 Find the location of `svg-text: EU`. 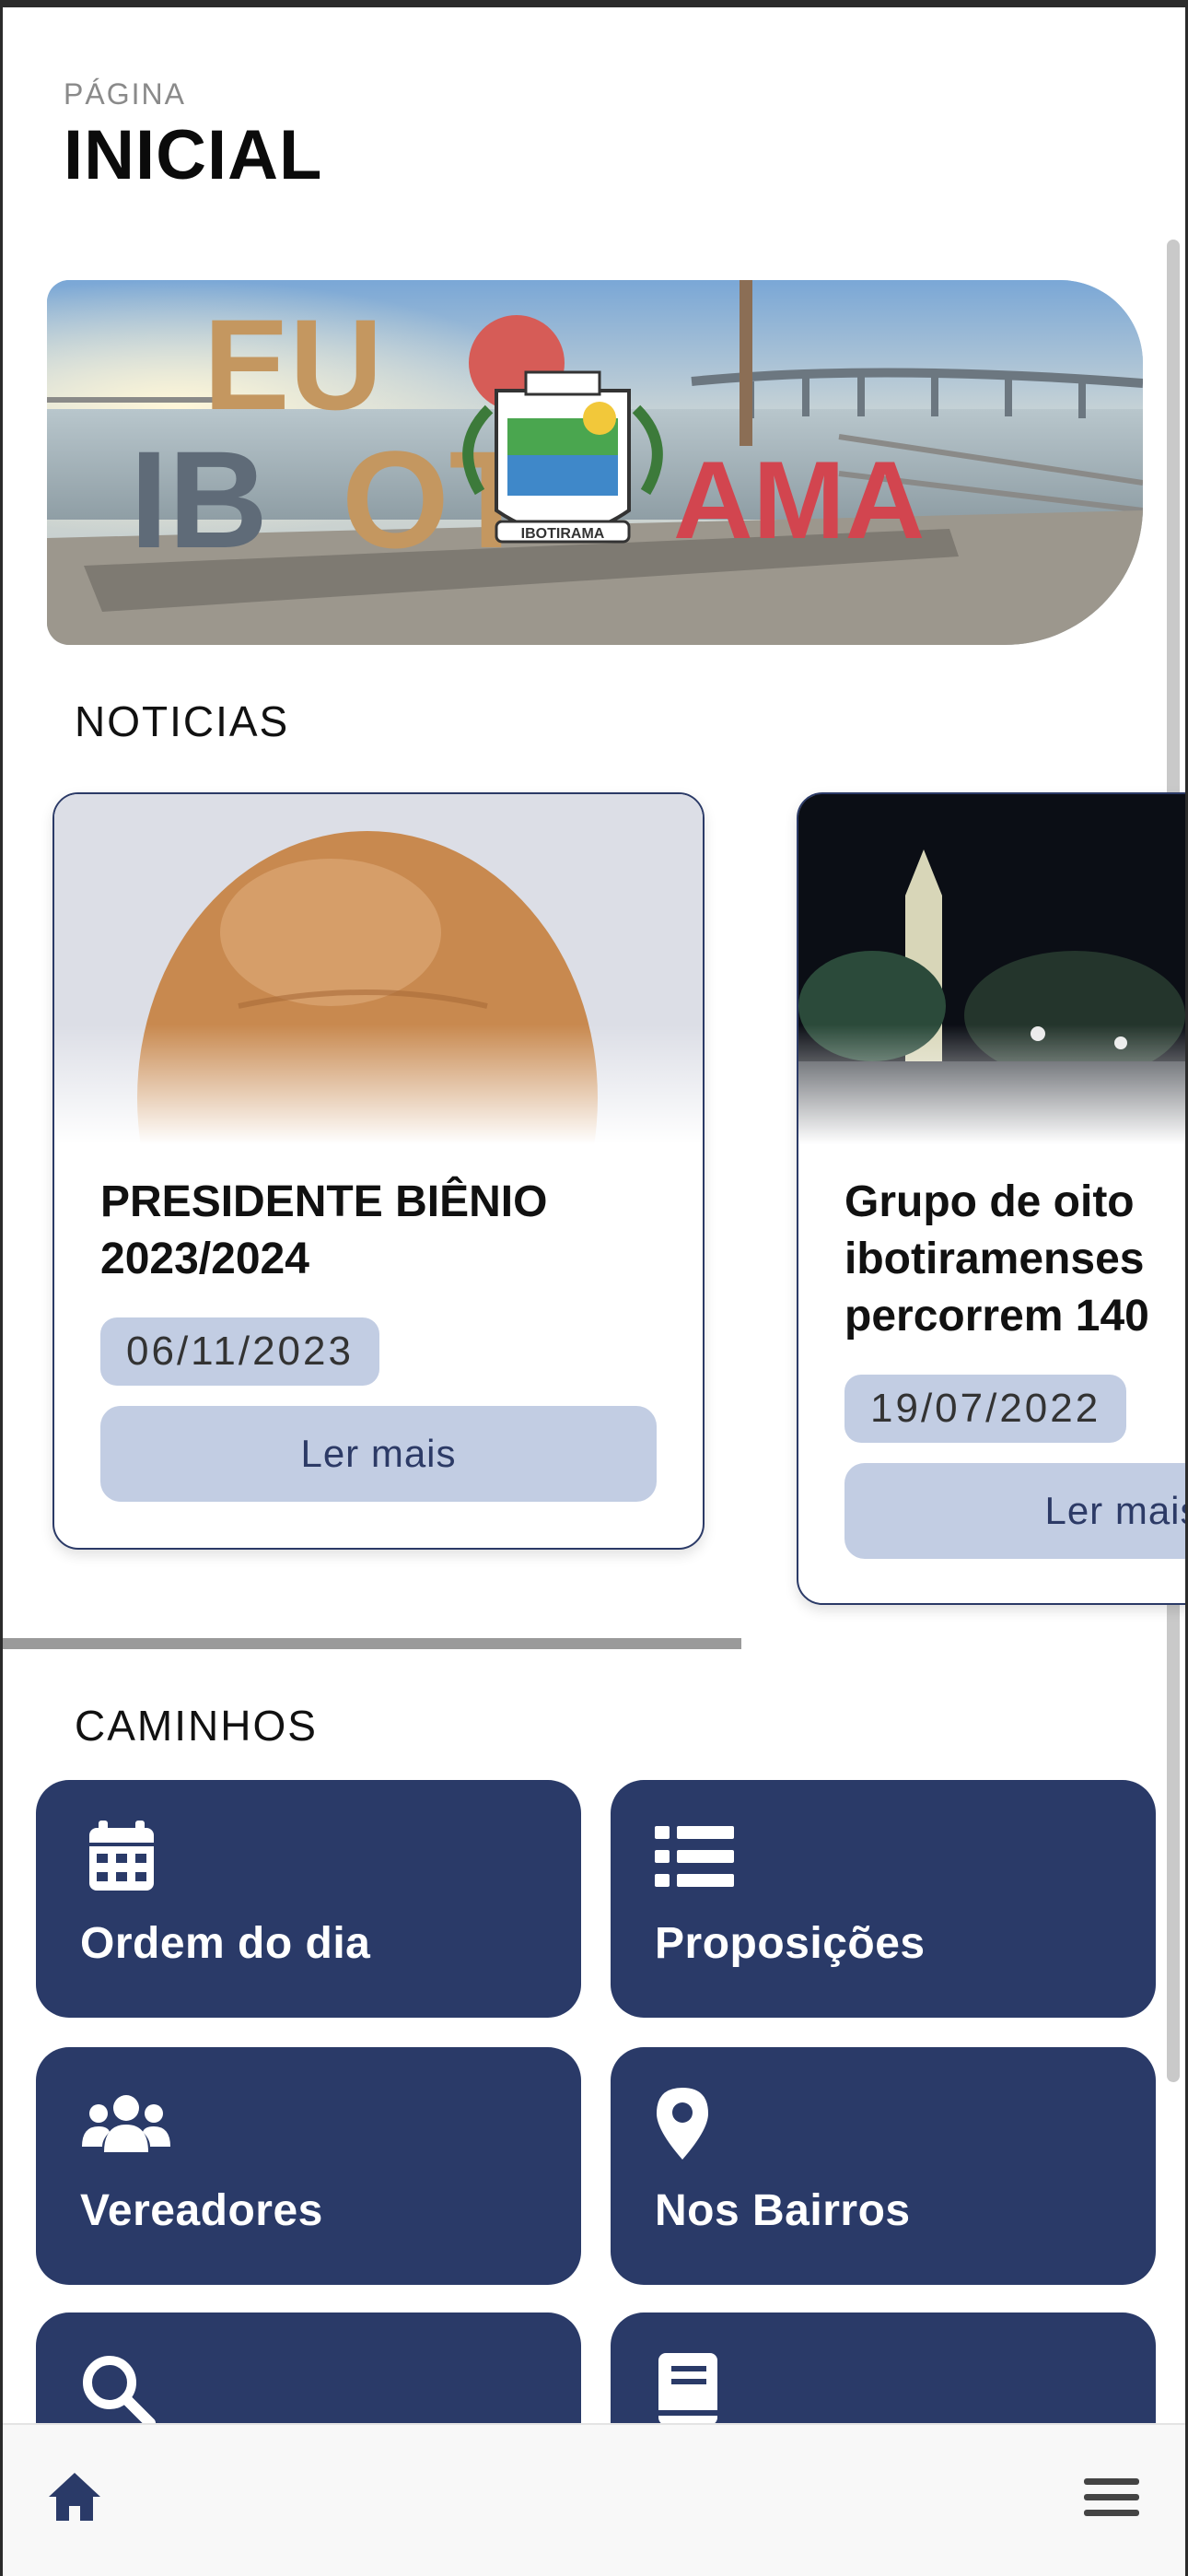

svg-text: EU is located at coordinates (293, 364).